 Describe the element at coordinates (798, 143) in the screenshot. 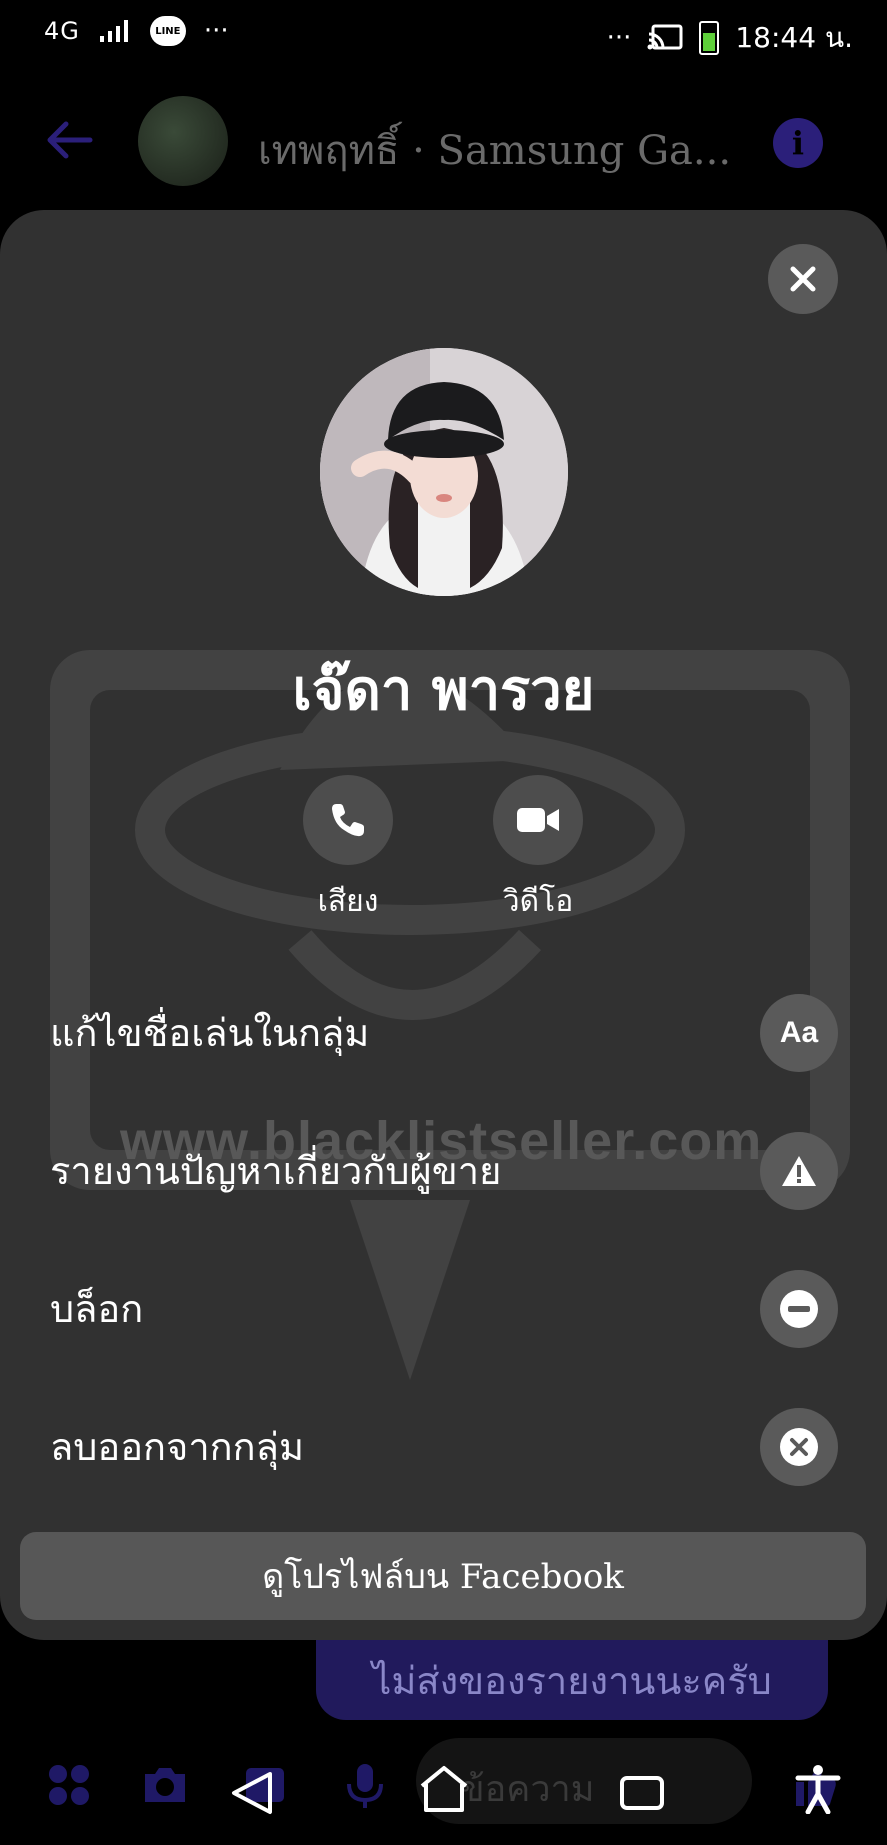

I see `info-icon: i` at that location.